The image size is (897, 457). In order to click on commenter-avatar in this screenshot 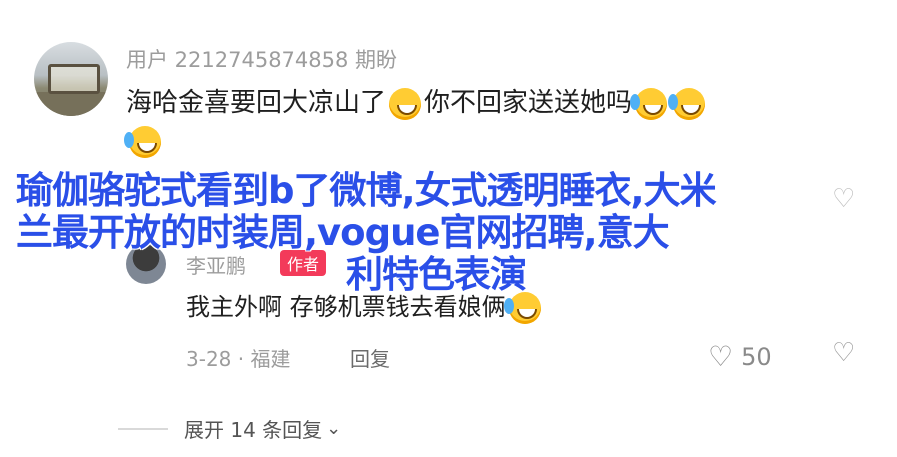, I will do `click(71, 79)`.